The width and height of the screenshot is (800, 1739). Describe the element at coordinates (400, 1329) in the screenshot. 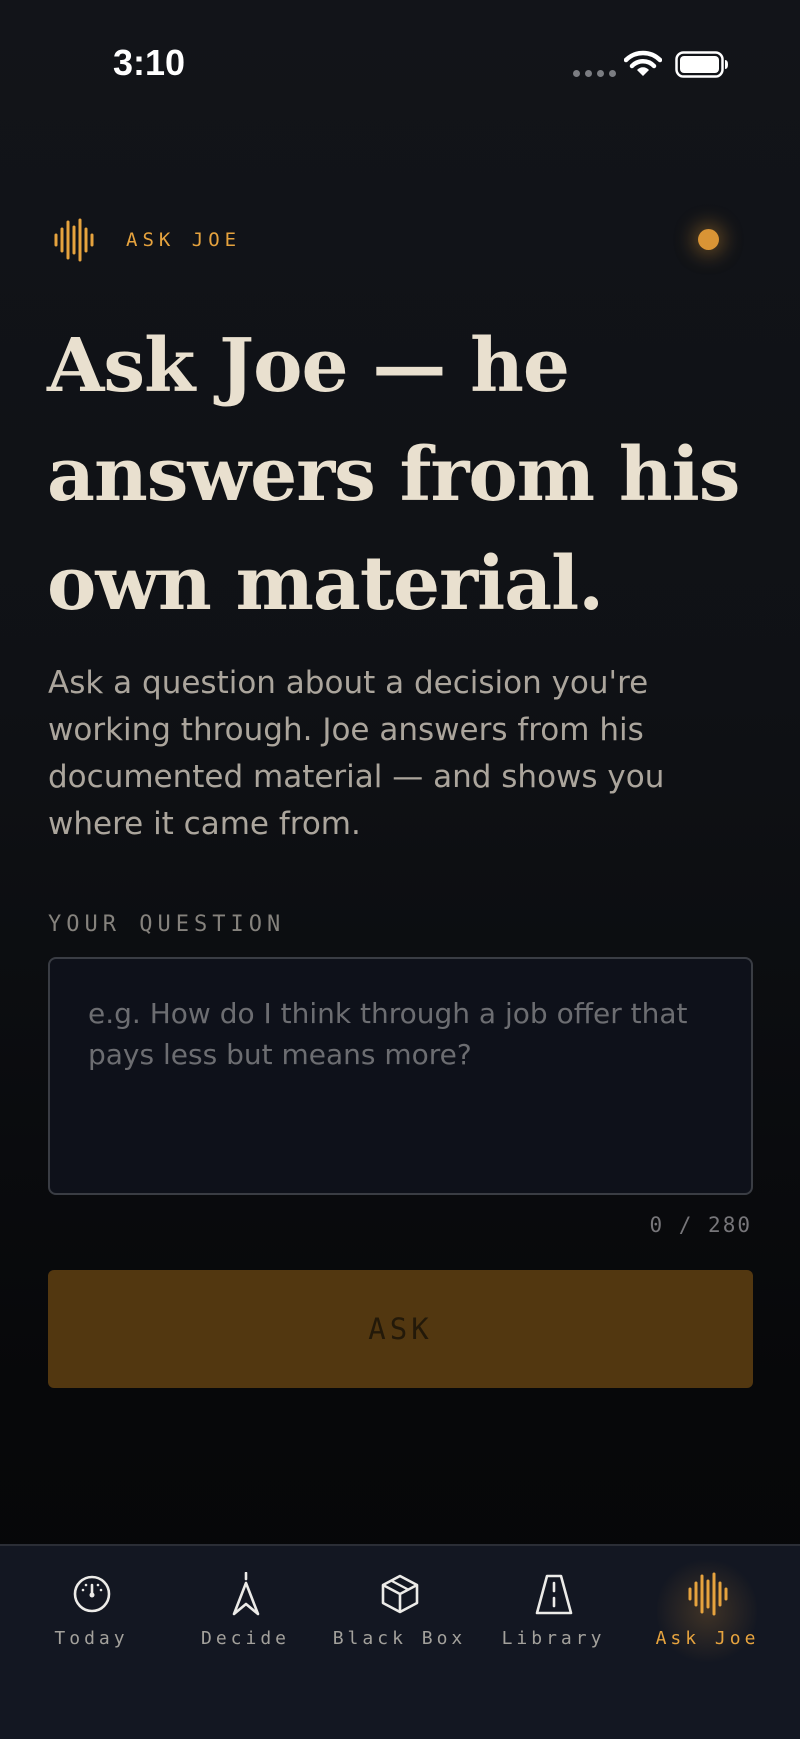

I see `ask-button: ASK` at that location.